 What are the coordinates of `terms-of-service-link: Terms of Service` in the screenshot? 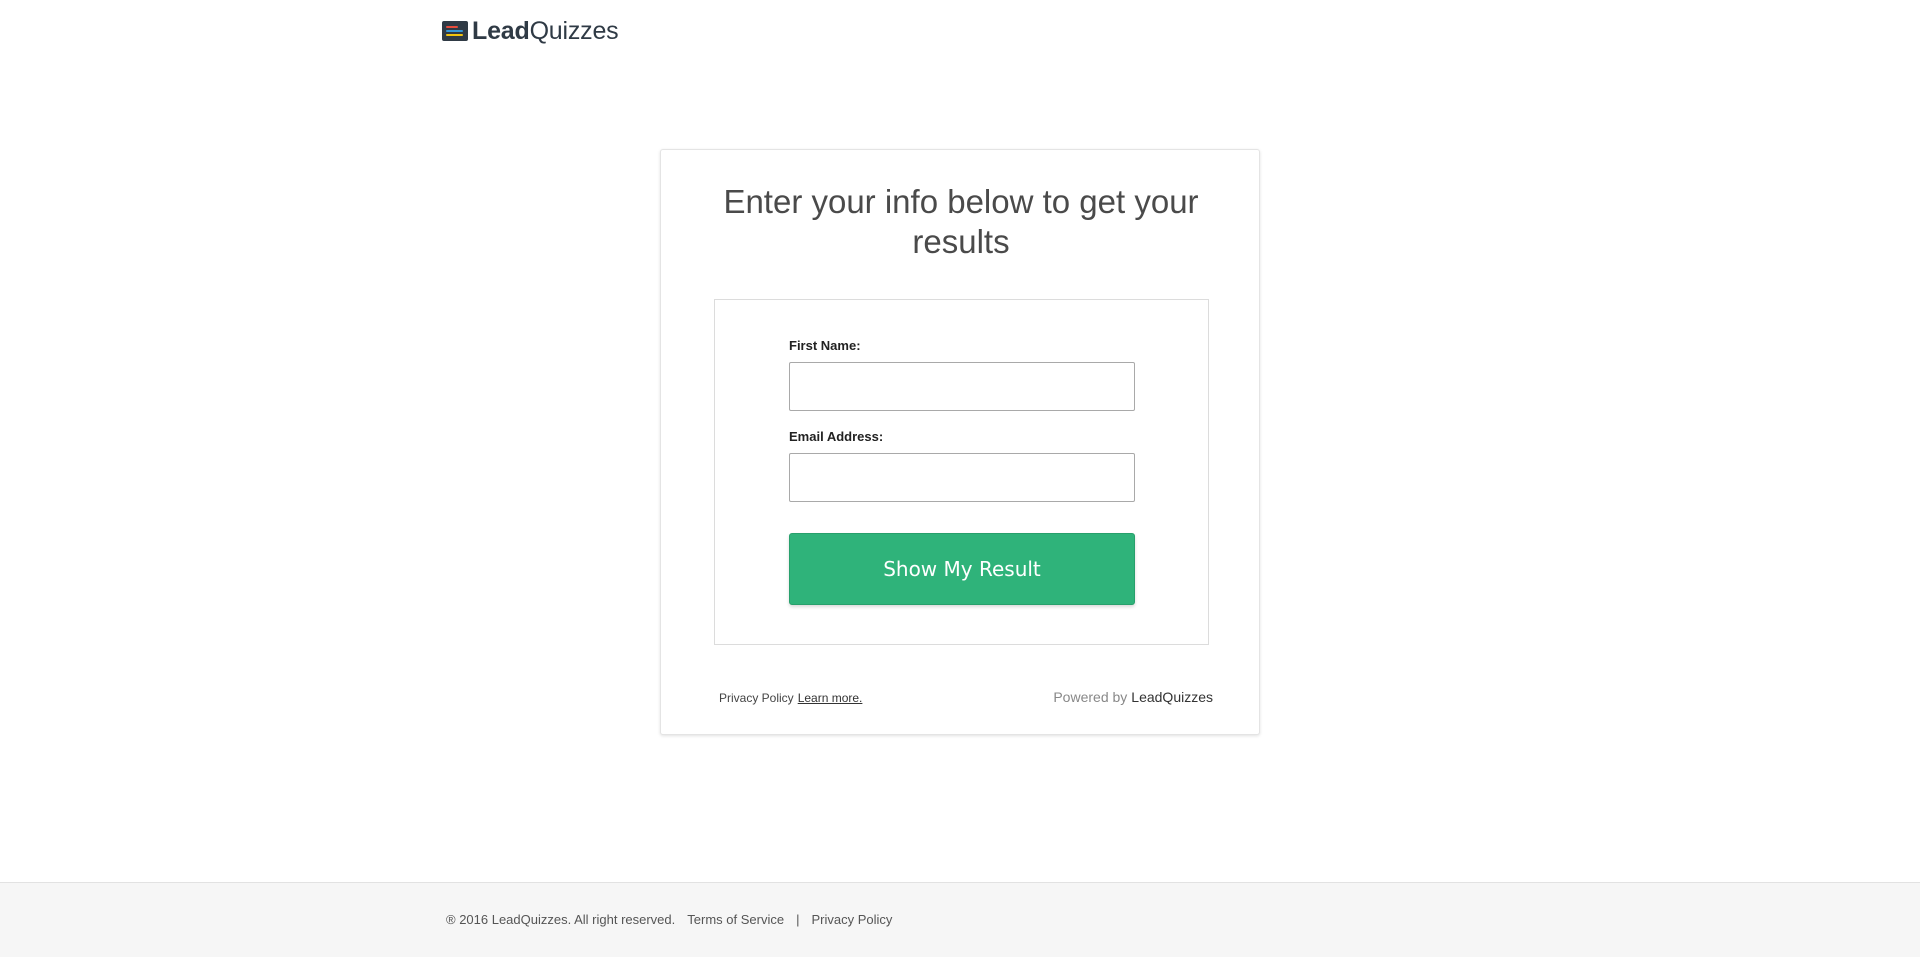 It's located at (735, 919).